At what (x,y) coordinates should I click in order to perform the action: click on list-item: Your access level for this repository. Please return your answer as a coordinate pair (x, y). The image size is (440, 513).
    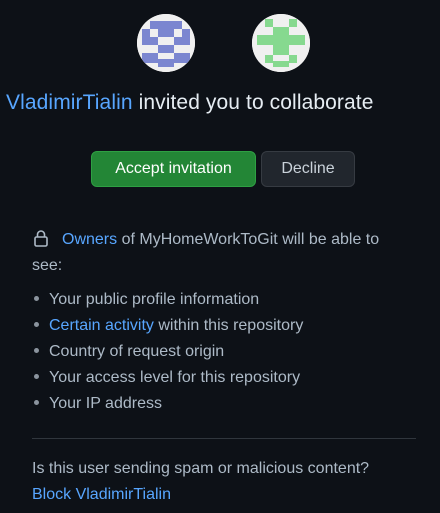
    Looking at the image, I should click on (168, 378).